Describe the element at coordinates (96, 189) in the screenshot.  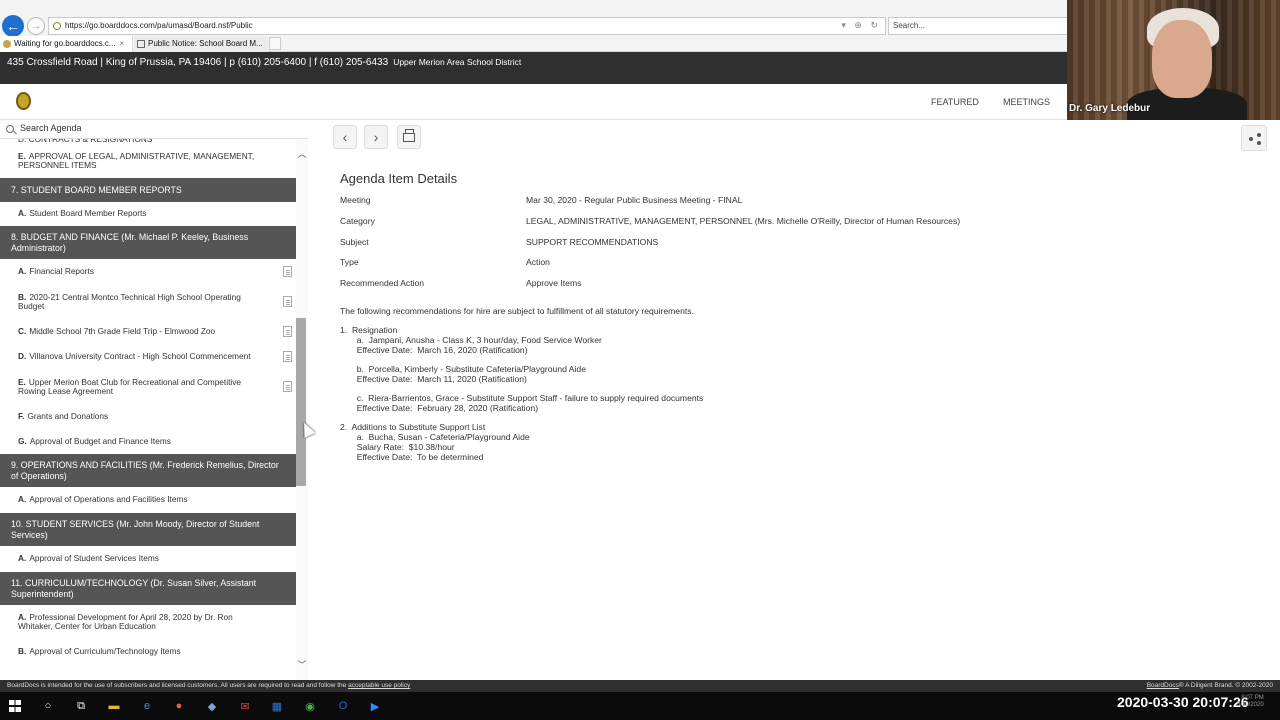
I see `section-title: 7. STUDENT BOARD MEMBER REPORTS` at that location.